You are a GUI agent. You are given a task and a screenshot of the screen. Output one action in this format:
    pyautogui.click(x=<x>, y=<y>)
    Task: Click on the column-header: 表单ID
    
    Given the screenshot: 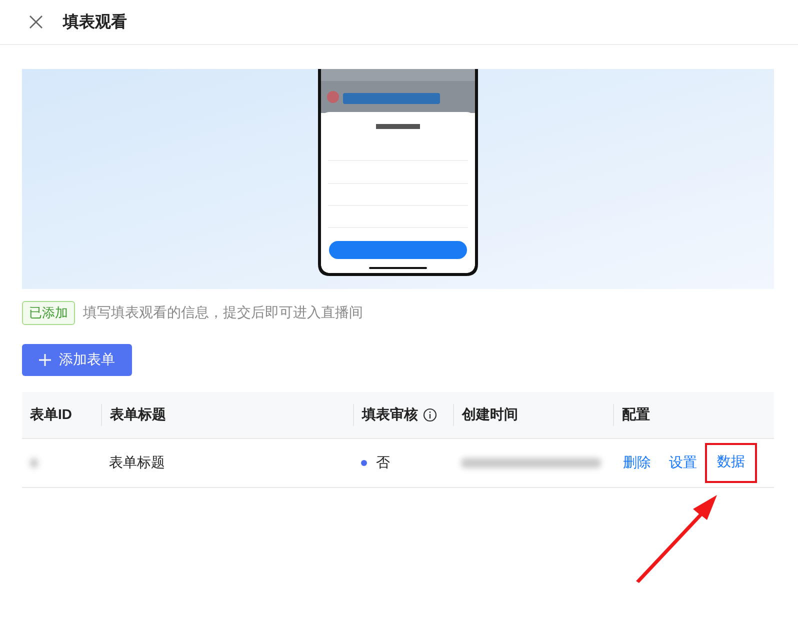 What is the action you would take?
    pyautogui.click(x=51, y=415)
    